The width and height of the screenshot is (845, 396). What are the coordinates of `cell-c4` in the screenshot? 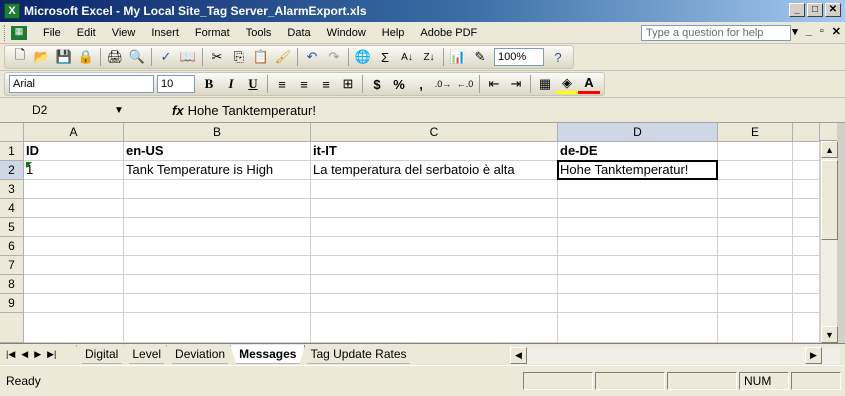 It's located at (434, 208).